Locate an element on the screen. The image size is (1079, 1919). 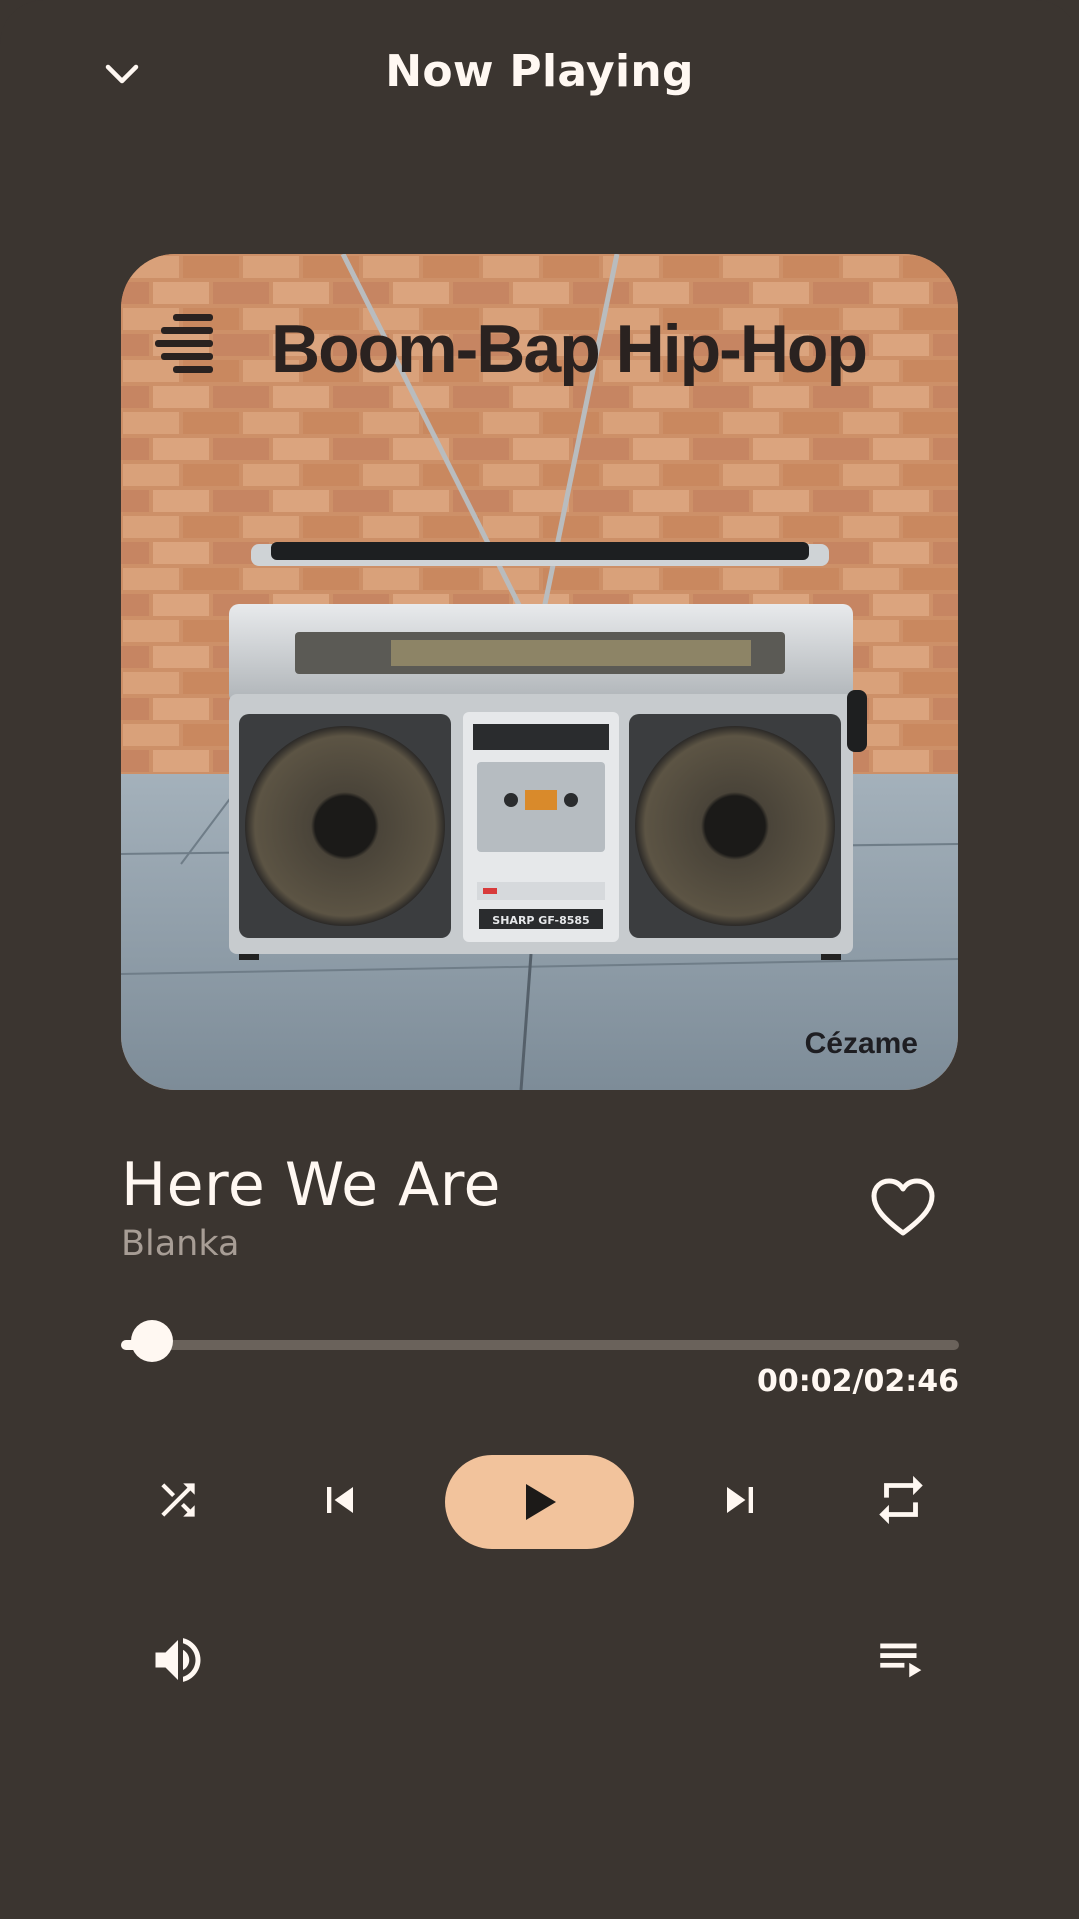
playlist-title: Boom-Bap Hip-Hop is located at coordinates (568, 349).